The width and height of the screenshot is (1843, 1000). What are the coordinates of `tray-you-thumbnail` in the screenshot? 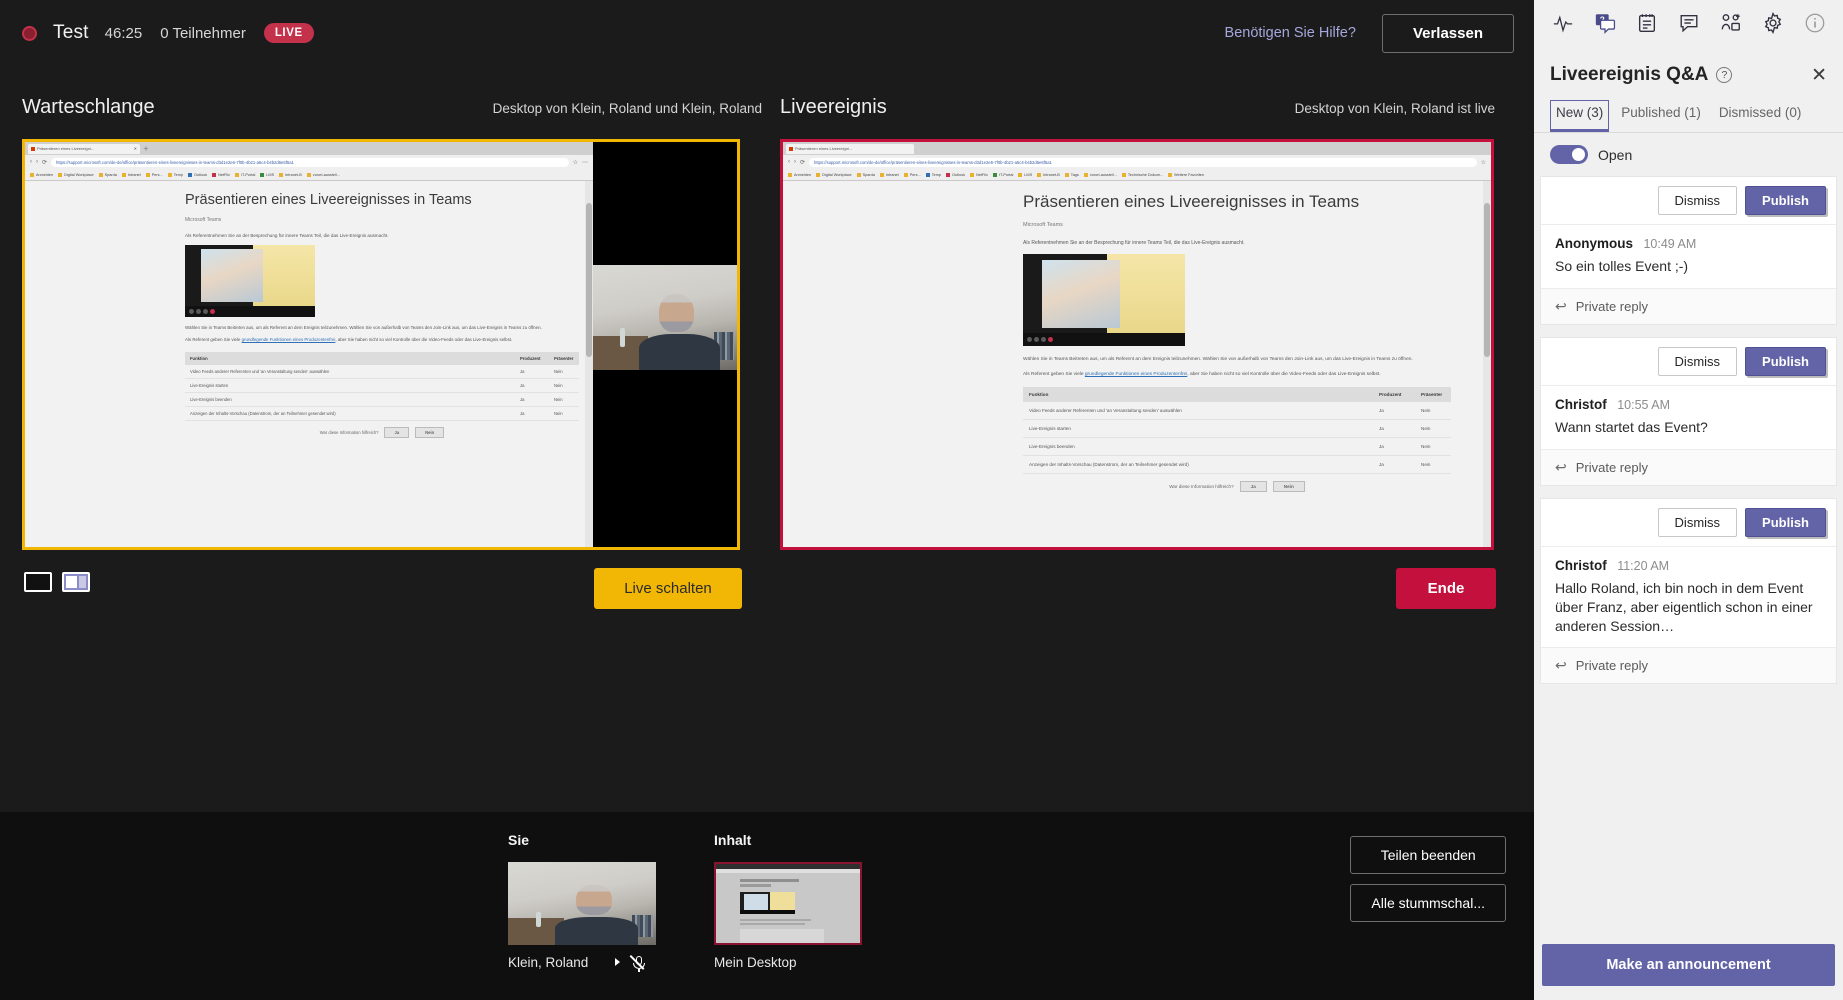 It's located at (582, 903).